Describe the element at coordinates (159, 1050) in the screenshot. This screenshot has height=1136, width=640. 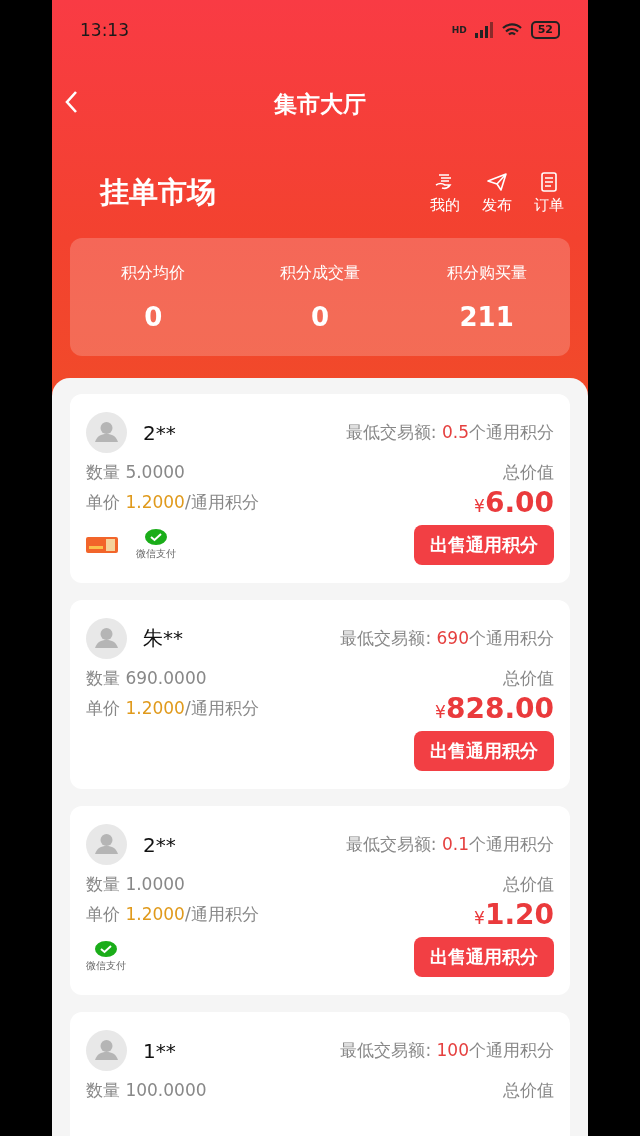
I see `user-name: 1**` at that location.